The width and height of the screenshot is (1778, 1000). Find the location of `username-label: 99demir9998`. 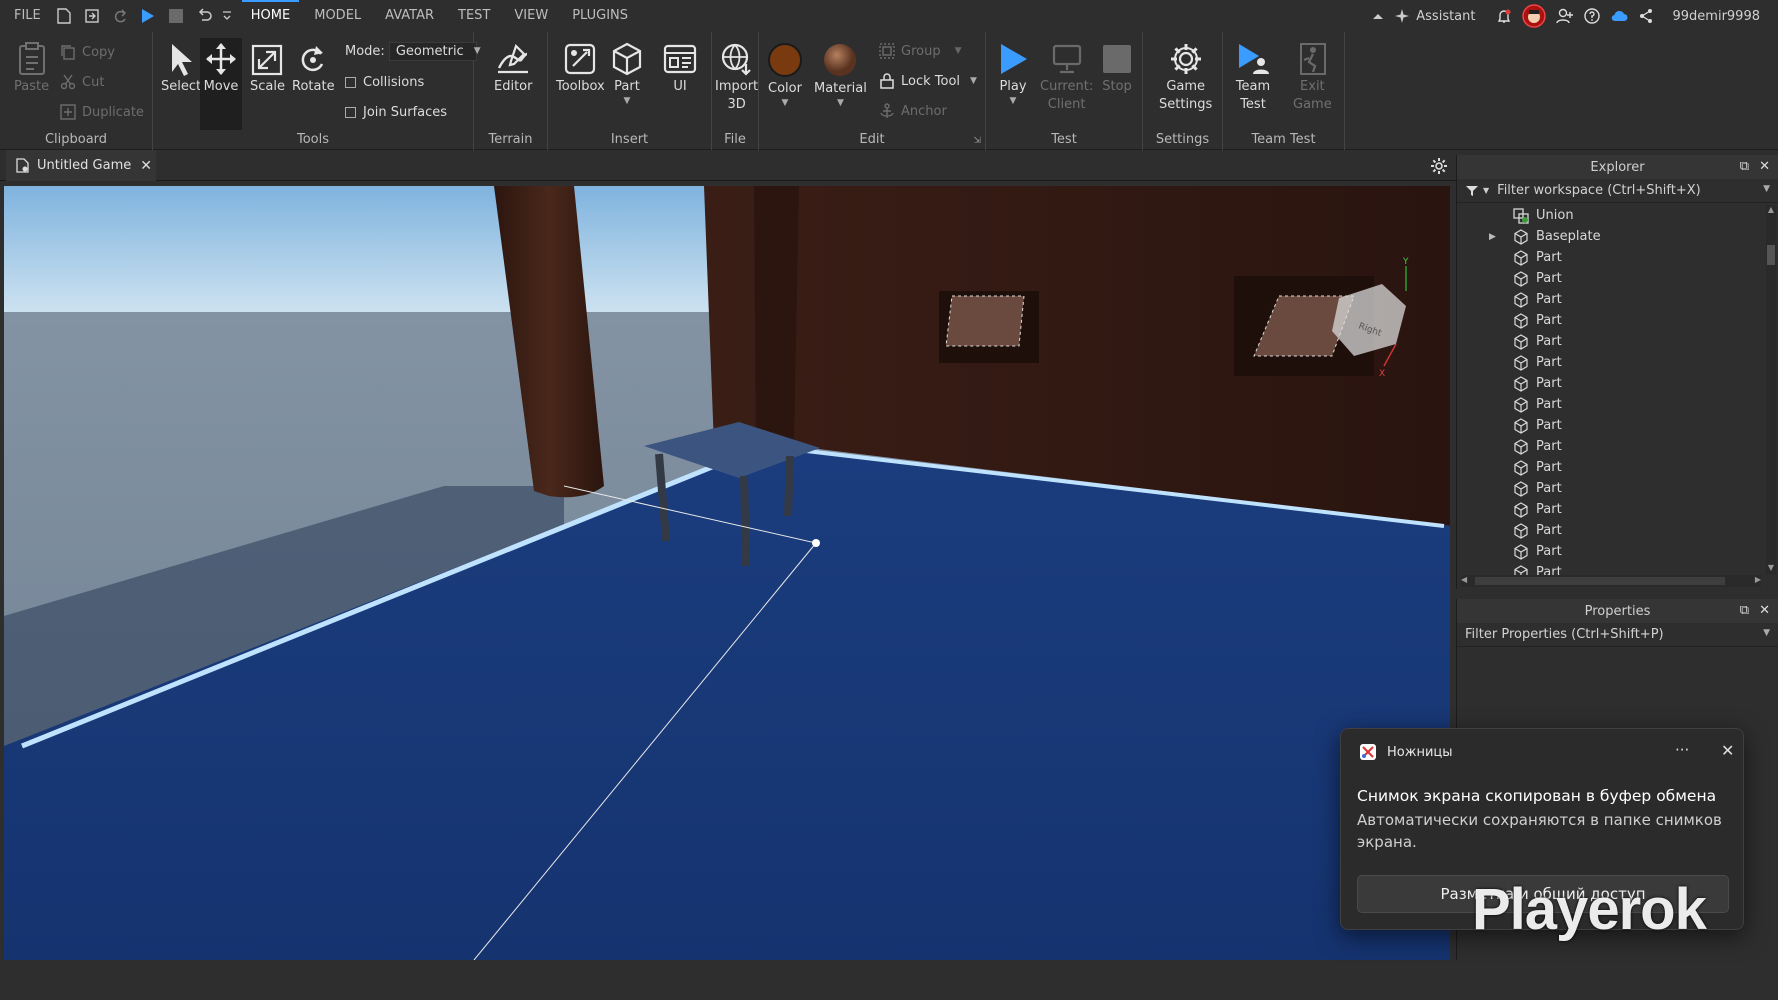

username-label: 99demir9998 is located at coordinates (1718, 16).